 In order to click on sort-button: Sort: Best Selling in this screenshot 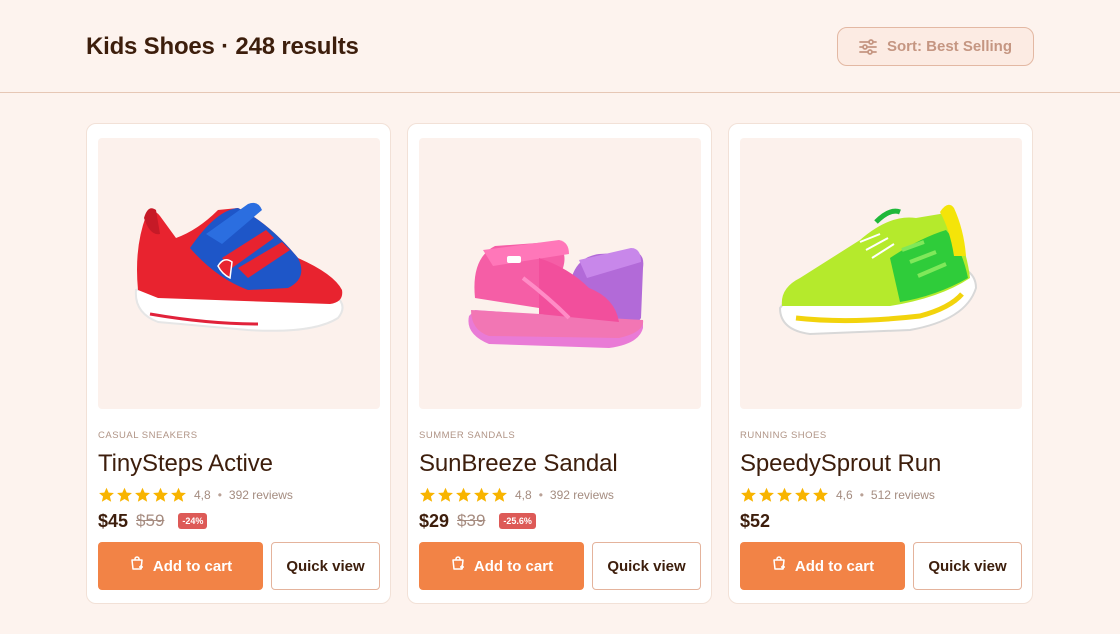, I will do `click(935, 46)`.